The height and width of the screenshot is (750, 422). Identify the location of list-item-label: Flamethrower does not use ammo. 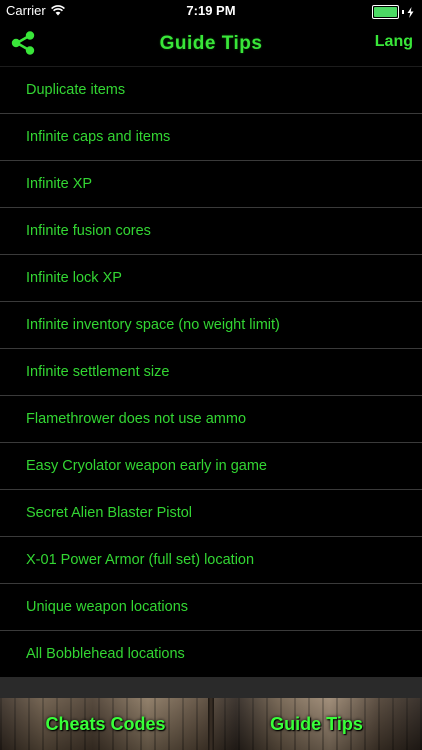
(136, 419).